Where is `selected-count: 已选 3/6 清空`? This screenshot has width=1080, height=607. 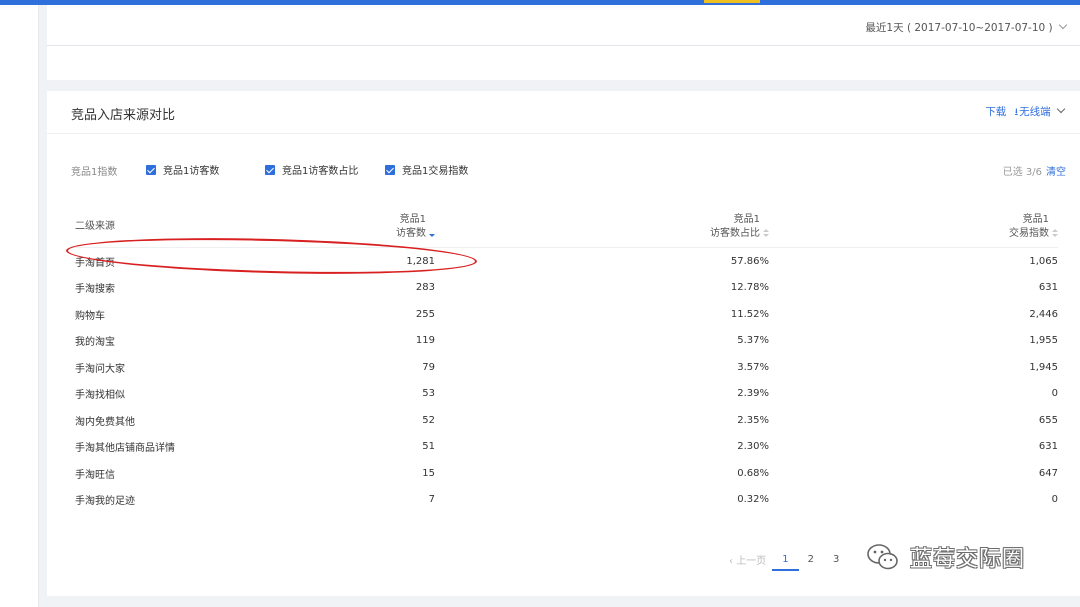 selected-count: 已选 3/6 清空 is located at coordinates (1034, 170).